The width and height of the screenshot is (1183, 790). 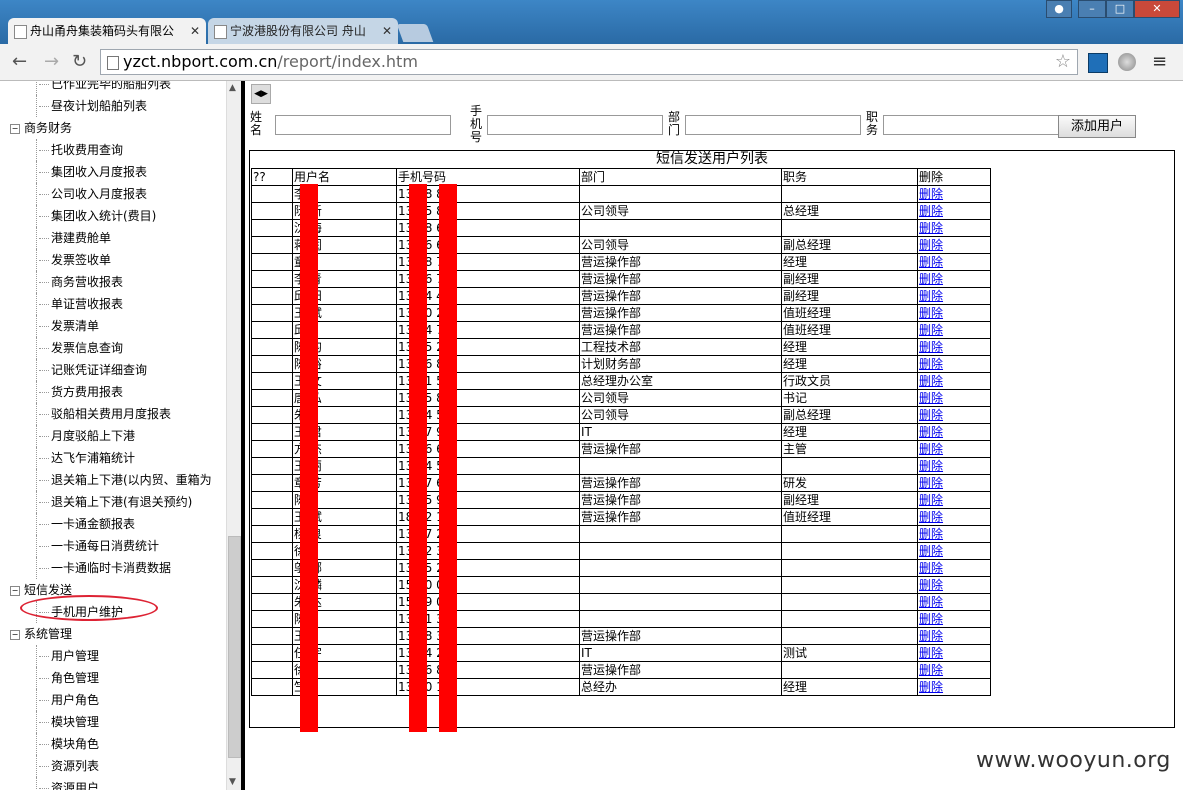 What do you see at coordinates (1097, 126) in the screenshot?
I see `add-user-button: 添加用户` at bounding box center [1097, 126].